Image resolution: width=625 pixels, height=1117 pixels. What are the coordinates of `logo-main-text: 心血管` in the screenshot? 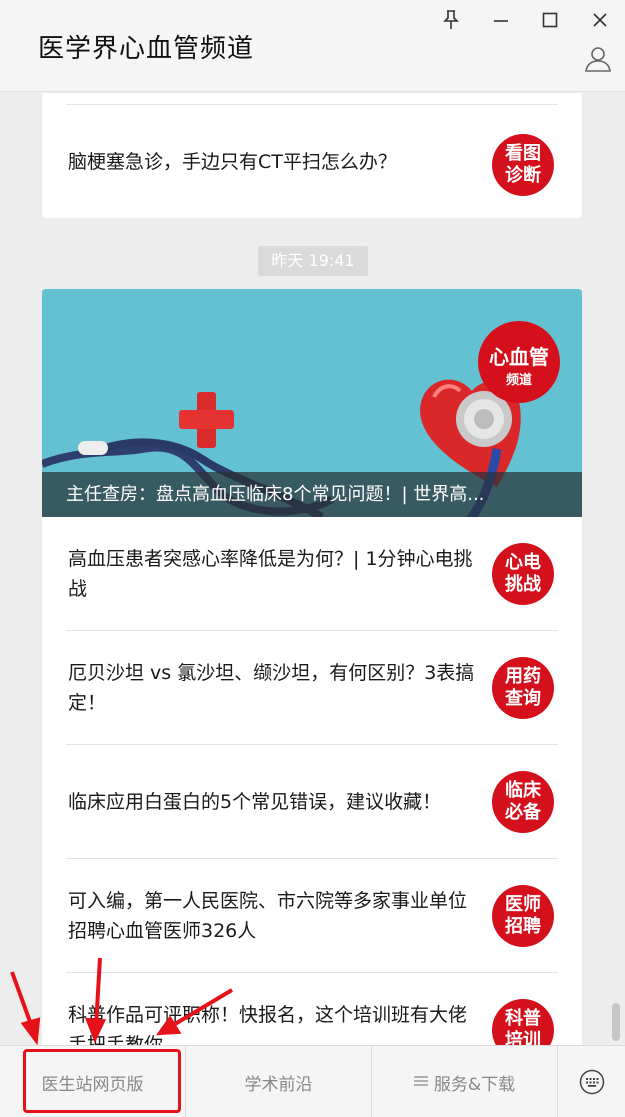 It's located at (519, 357).